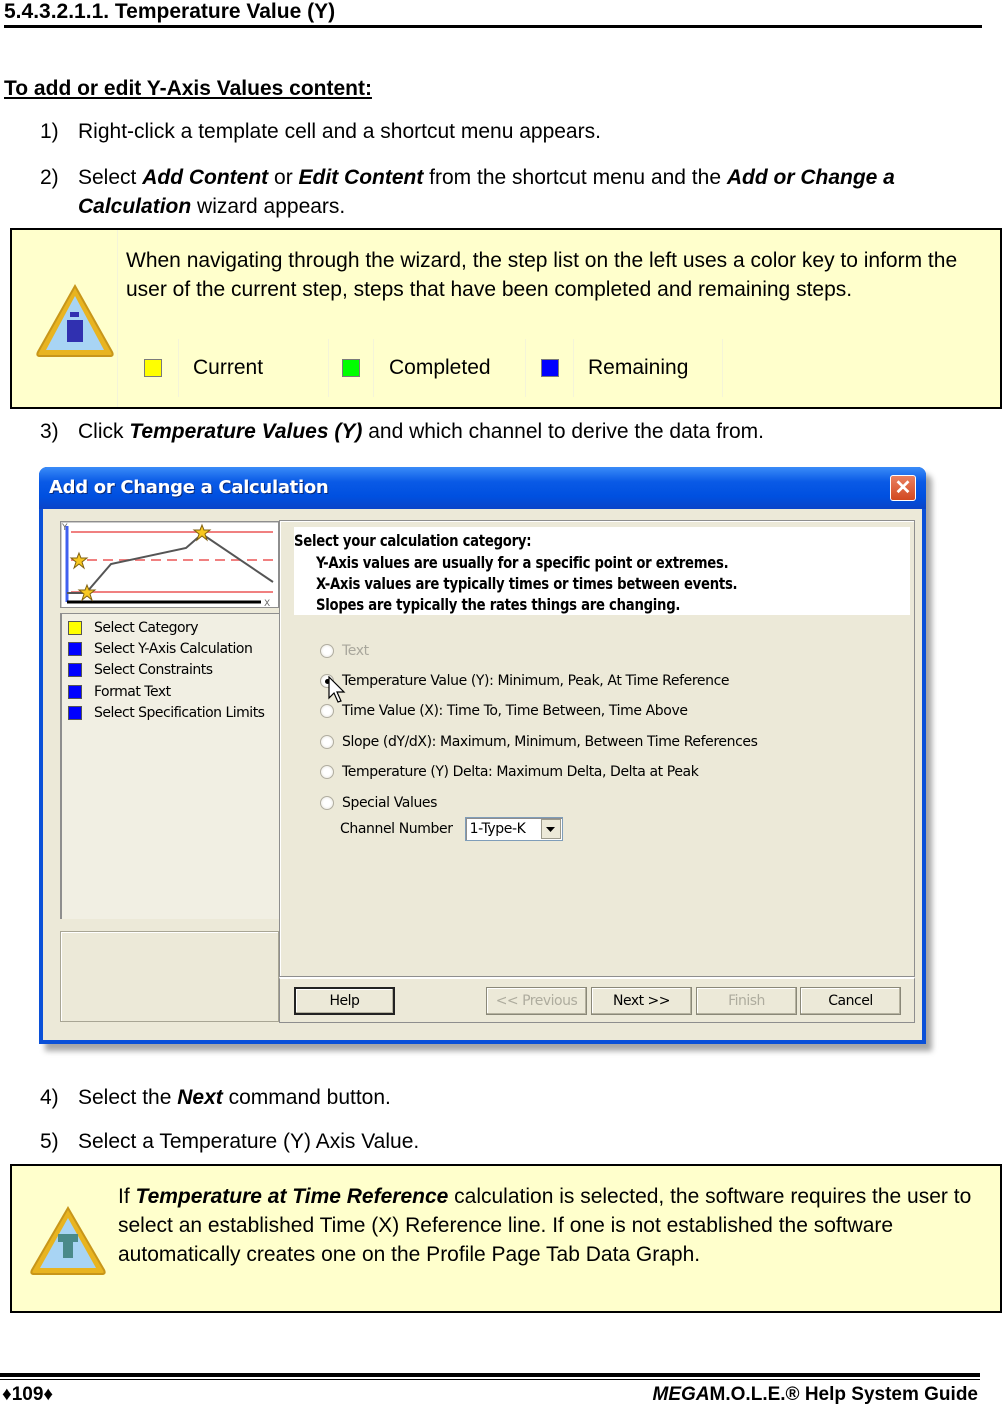 The height and width of the screenshot is (1407, 1002). What do you see at coordinates (746, 1001) in the screenshot?
I see `finish-button: Finish` at bounding box center [746, 1001].